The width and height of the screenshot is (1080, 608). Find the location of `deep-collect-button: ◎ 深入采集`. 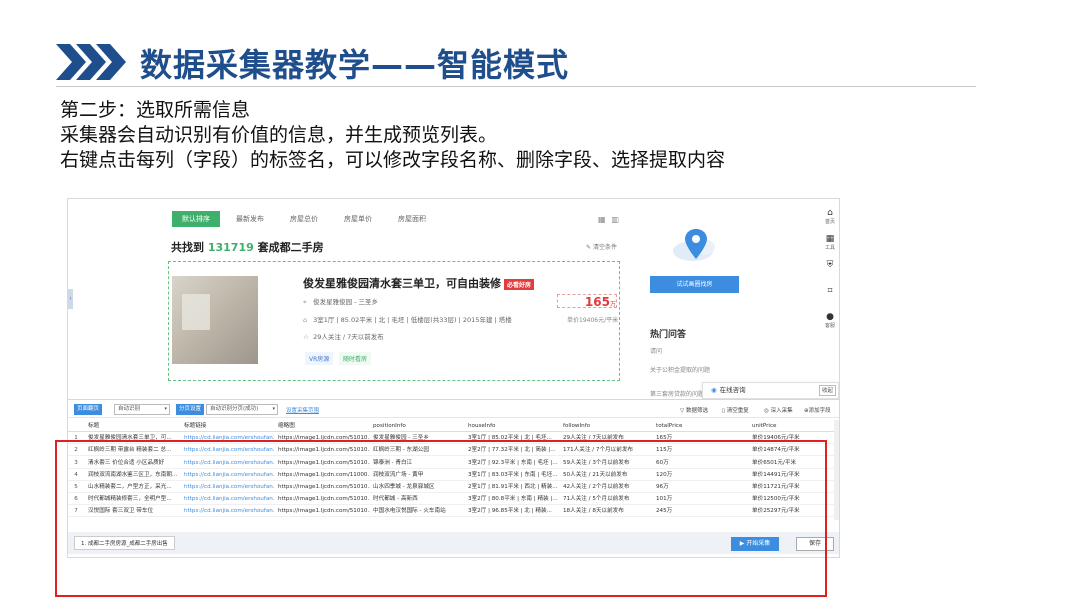

deep-collect-button: ◎ 深入采集 is located at coordinates (778, 410).